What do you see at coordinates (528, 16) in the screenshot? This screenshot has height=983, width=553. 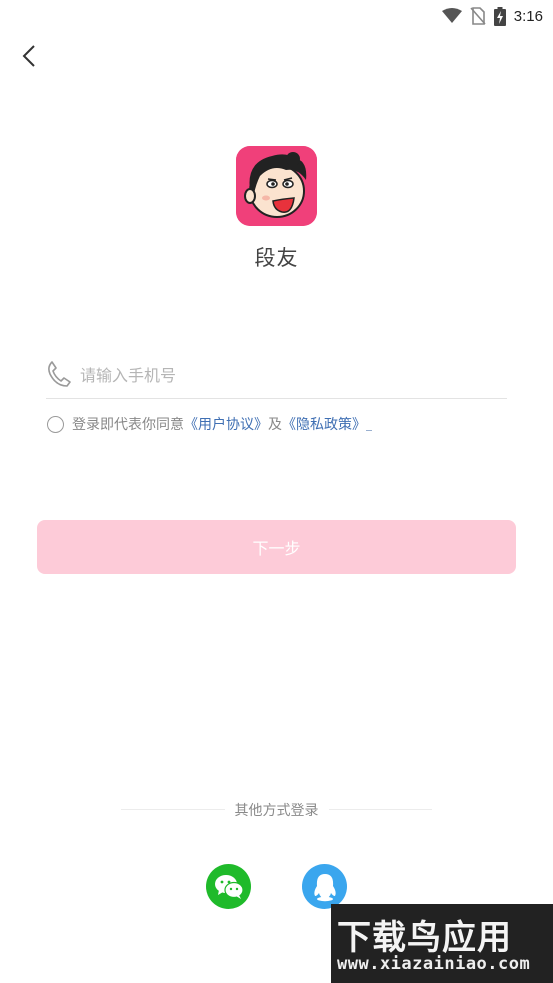 I see `status-time: 3:16` at bounding box center [528, 16].